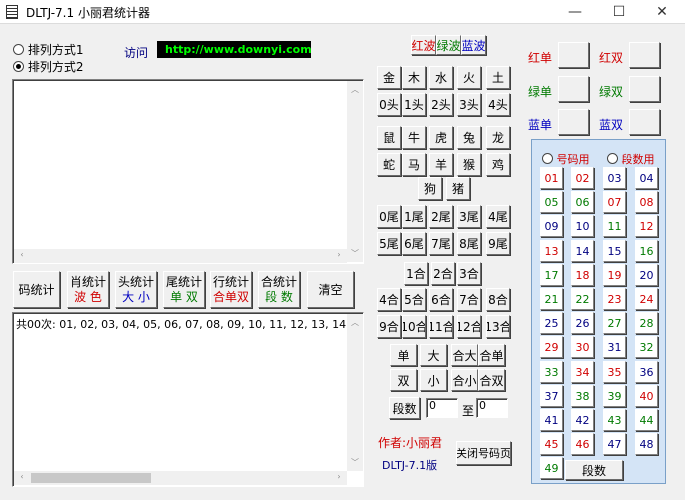 The image size is (685, 500). Describe the element at coordinates (430, 188) in the screenshot. I see `zodiac-button: 狗` at that location.